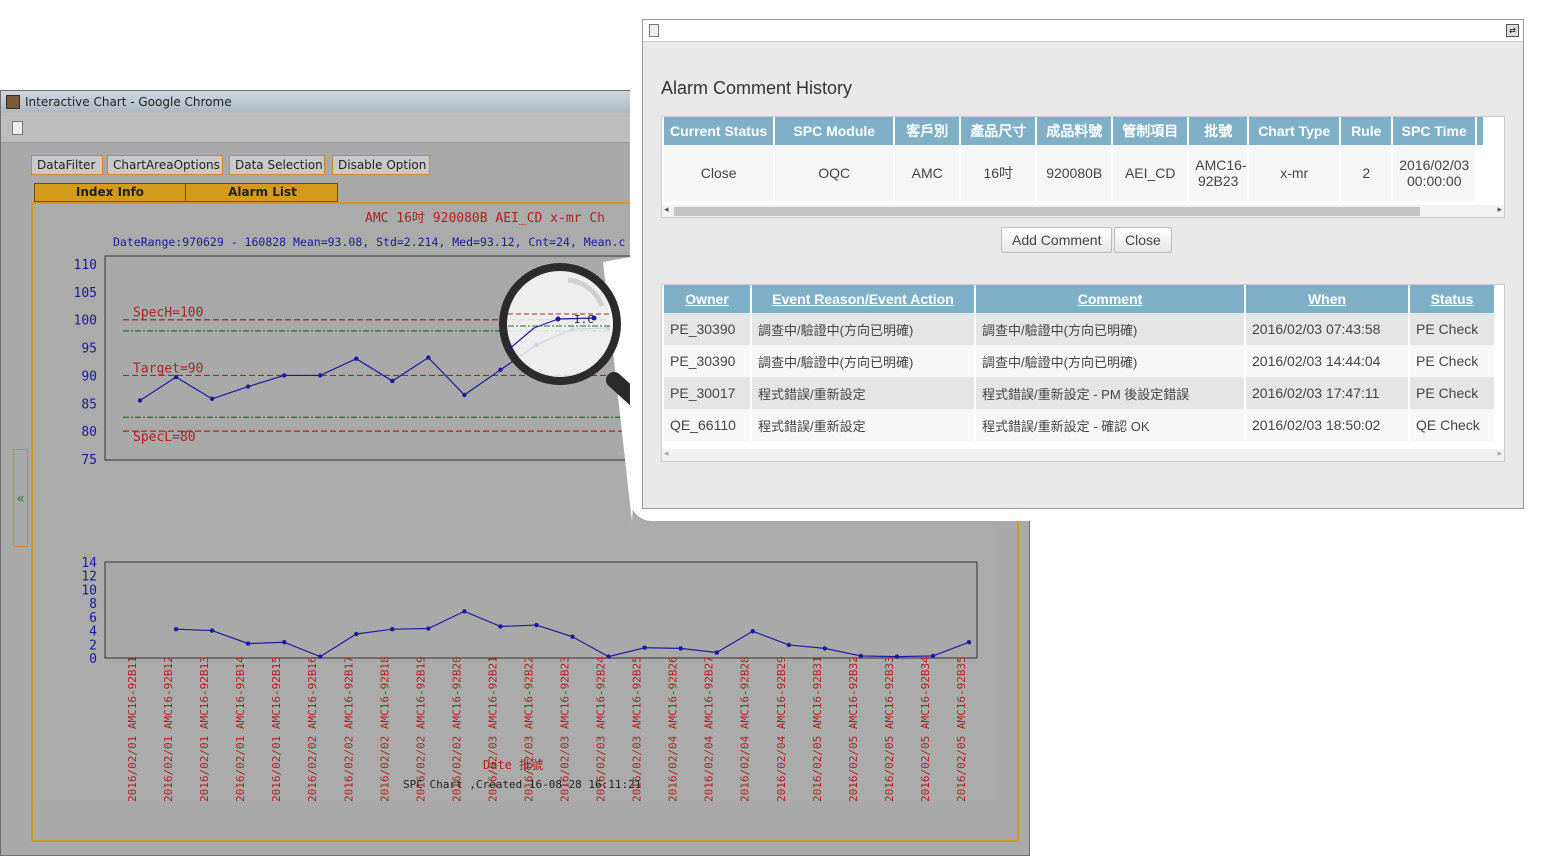  I want to click on history-cell: QE Check, so click(1452, 425).